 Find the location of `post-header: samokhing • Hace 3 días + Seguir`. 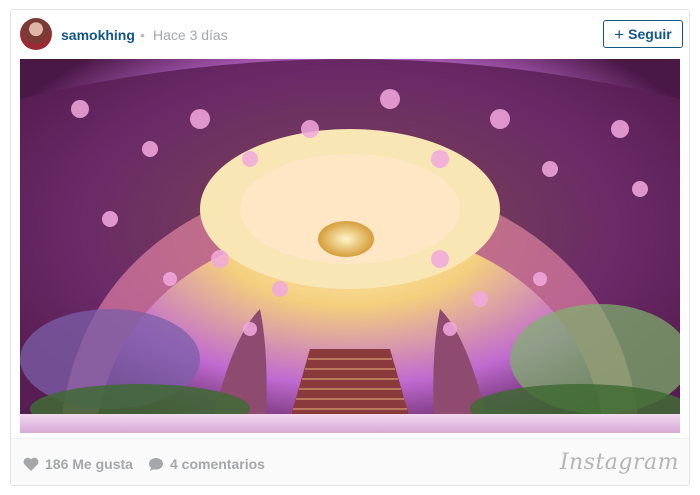

post-header: samokhing • Hace 3 días + Seguir is located at coordinates (350, 35).